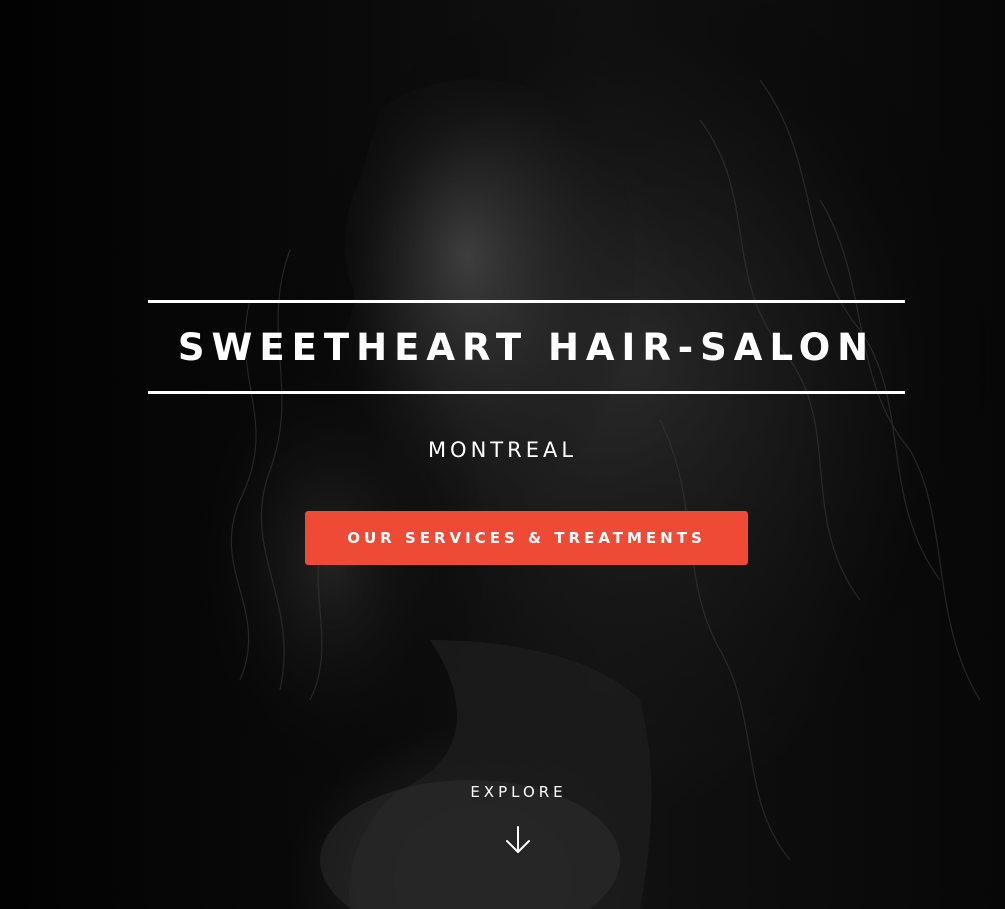 Image resolution: width=1005 pixels, height=909 pixels. I want to click on location-subtitle: MONTREAL, so click(502, 450).